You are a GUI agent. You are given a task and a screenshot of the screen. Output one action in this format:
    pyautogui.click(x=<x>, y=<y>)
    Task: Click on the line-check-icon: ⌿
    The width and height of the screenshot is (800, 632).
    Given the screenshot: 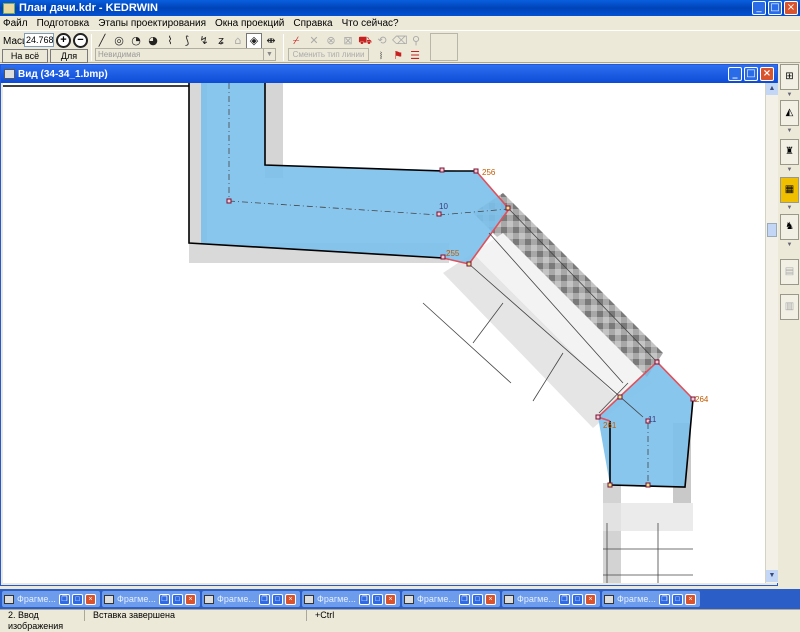 What is the action you would take?
    pyautogui.click(x=296, y=41)
    